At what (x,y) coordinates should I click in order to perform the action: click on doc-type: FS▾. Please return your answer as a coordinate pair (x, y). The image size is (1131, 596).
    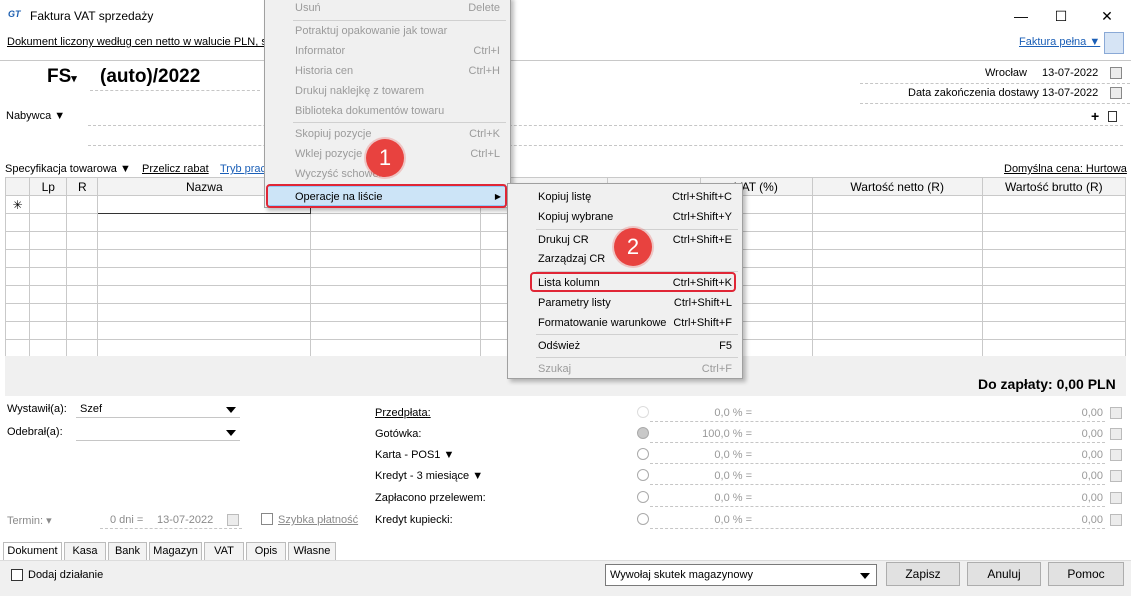
    Looking at the image, I should click on (62, 77).